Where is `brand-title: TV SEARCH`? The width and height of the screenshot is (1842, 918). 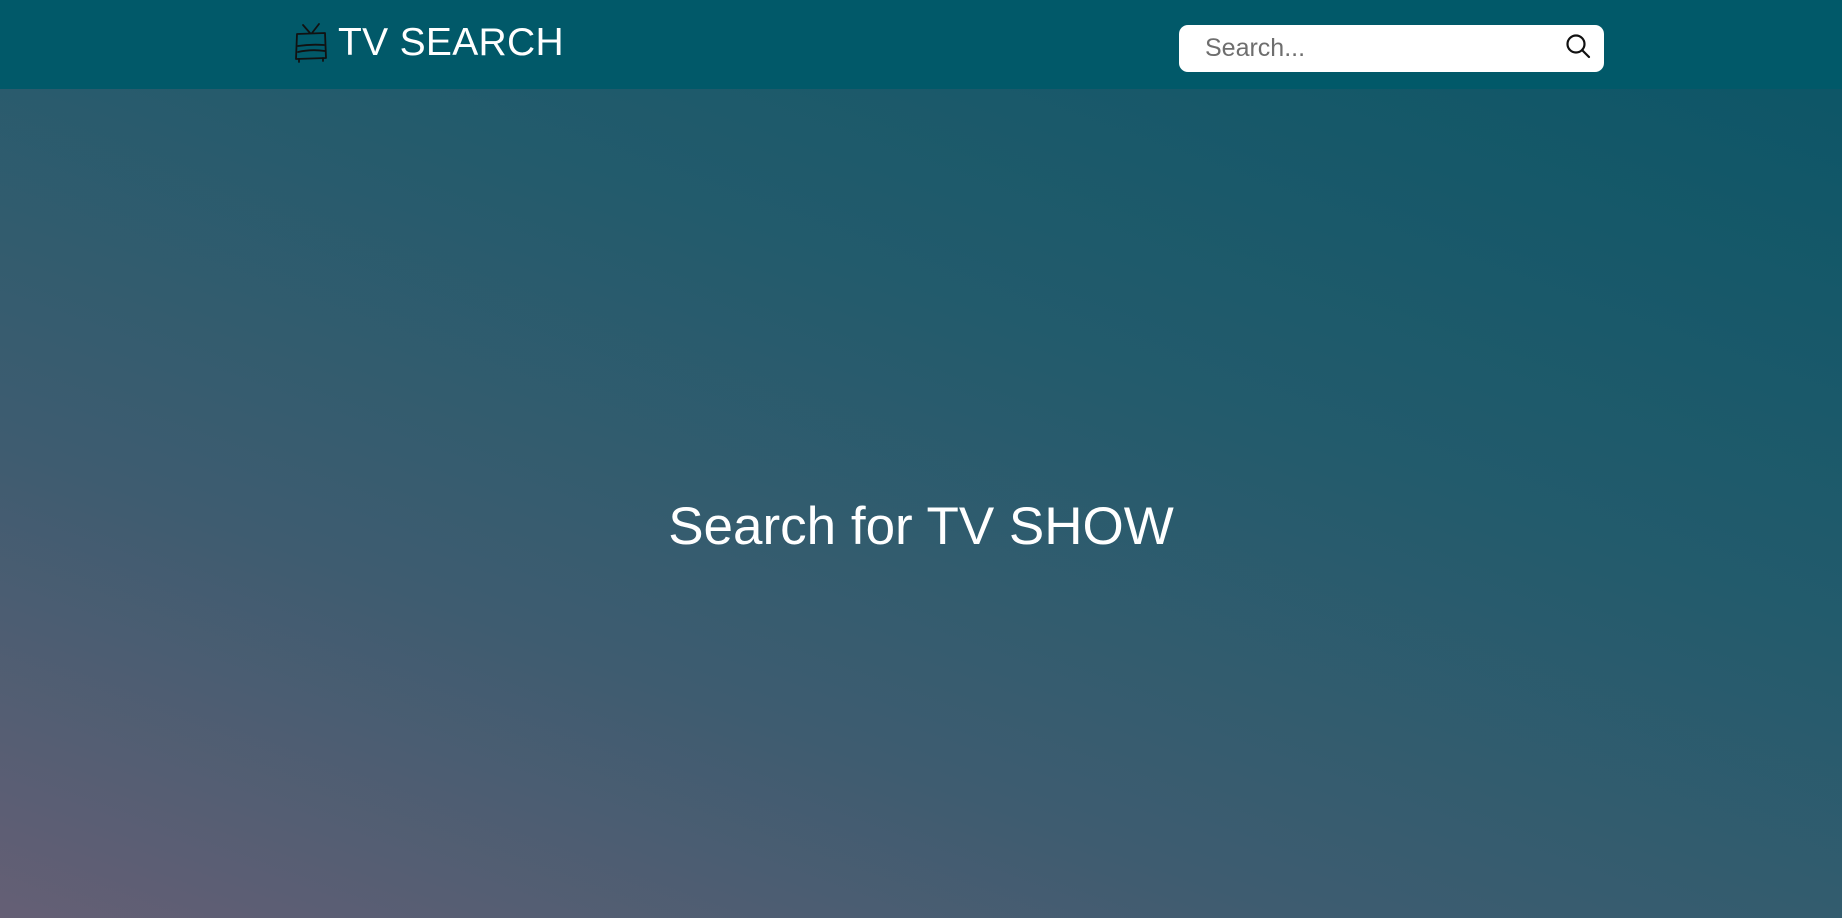 brand-title: TV SEARCH is located at coordinates (451, 42).